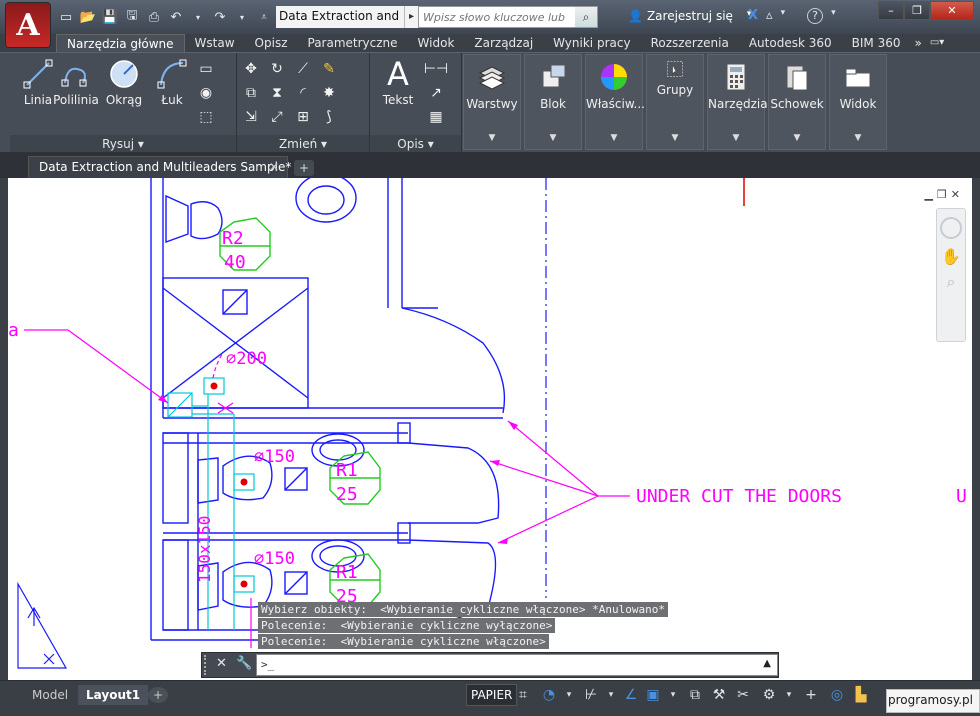 The image size is (980, 716). I want to click on offset-icon: ⟆, so click(329, 117).